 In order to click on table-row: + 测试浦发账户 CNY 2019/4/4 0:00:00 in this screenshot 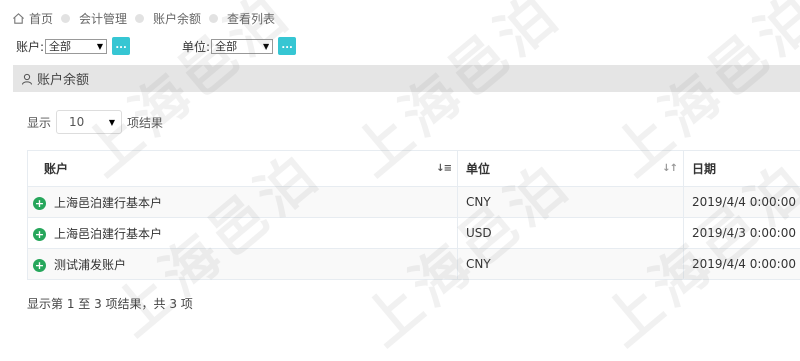, I will do `click(414, 264)`.